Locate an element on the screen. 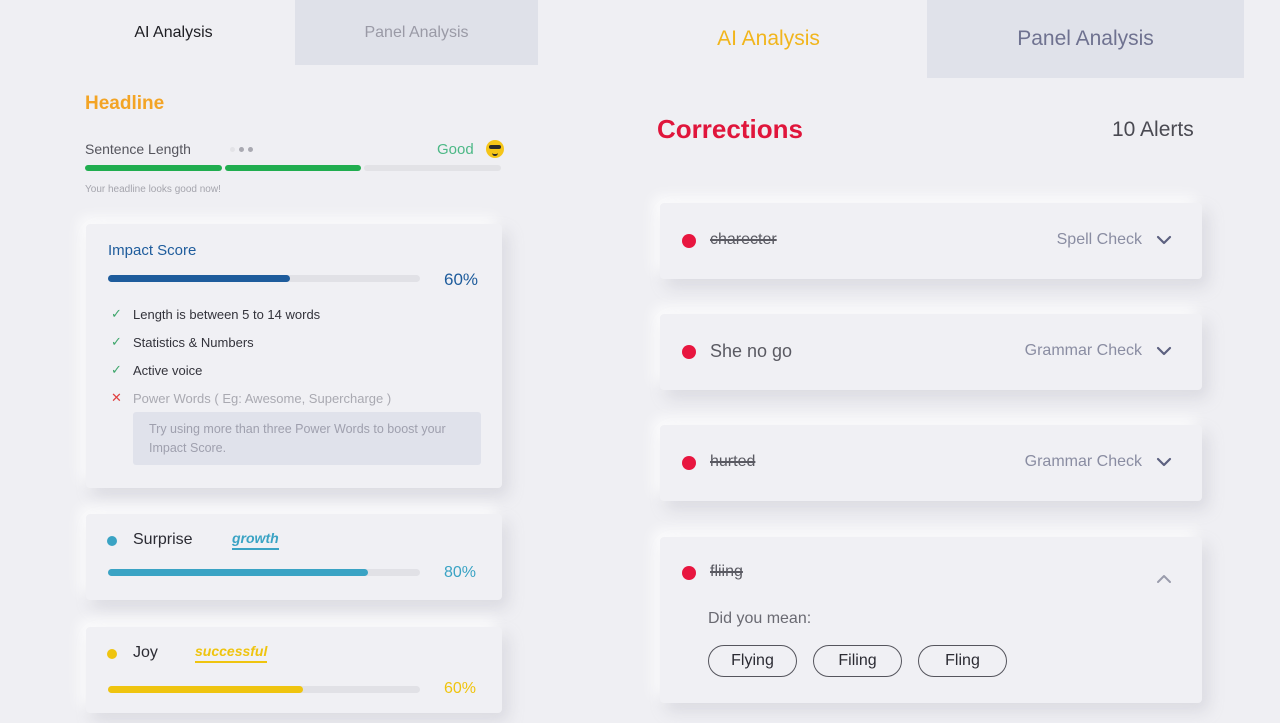  suggestion-filing-button: Filing is located at coordinates (857, 661).